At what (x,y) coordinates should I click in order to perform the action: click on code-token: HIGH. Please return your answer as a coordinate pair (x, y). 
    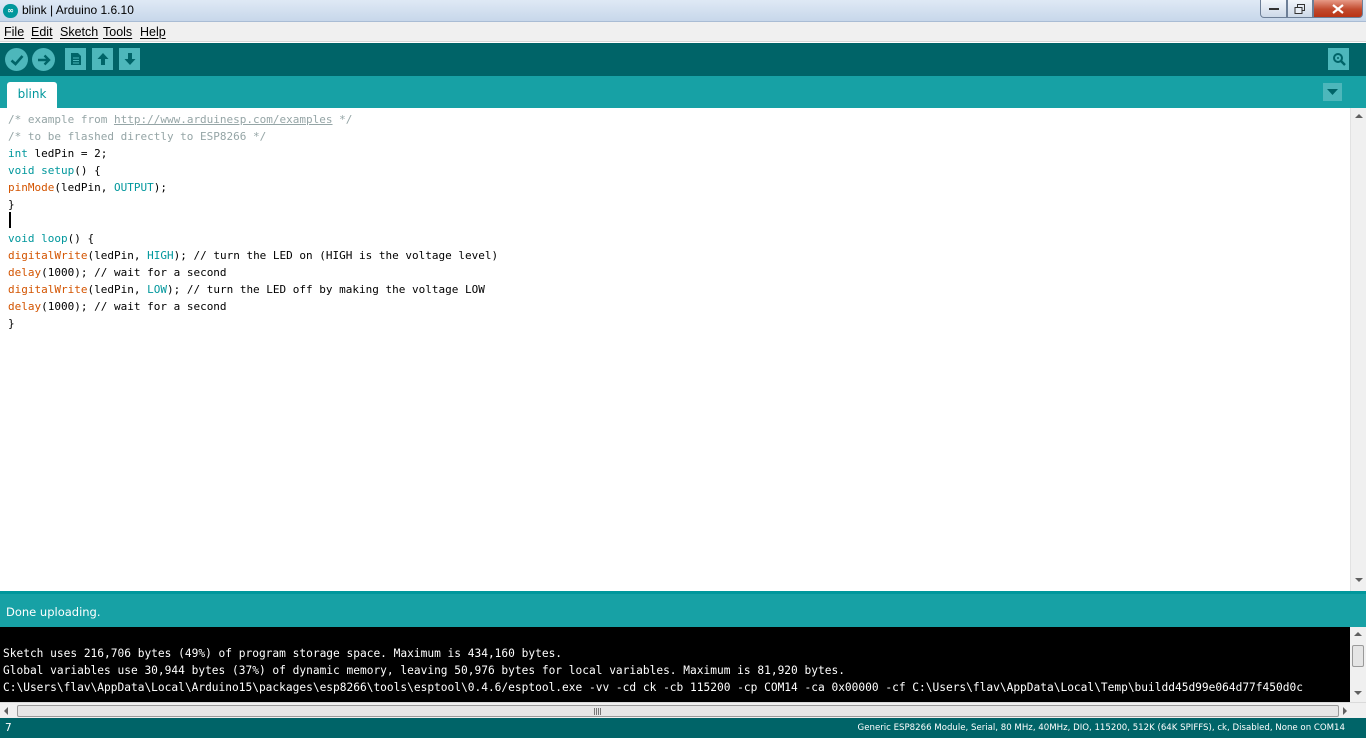
    Looking at the image, I should click on (160, 255).